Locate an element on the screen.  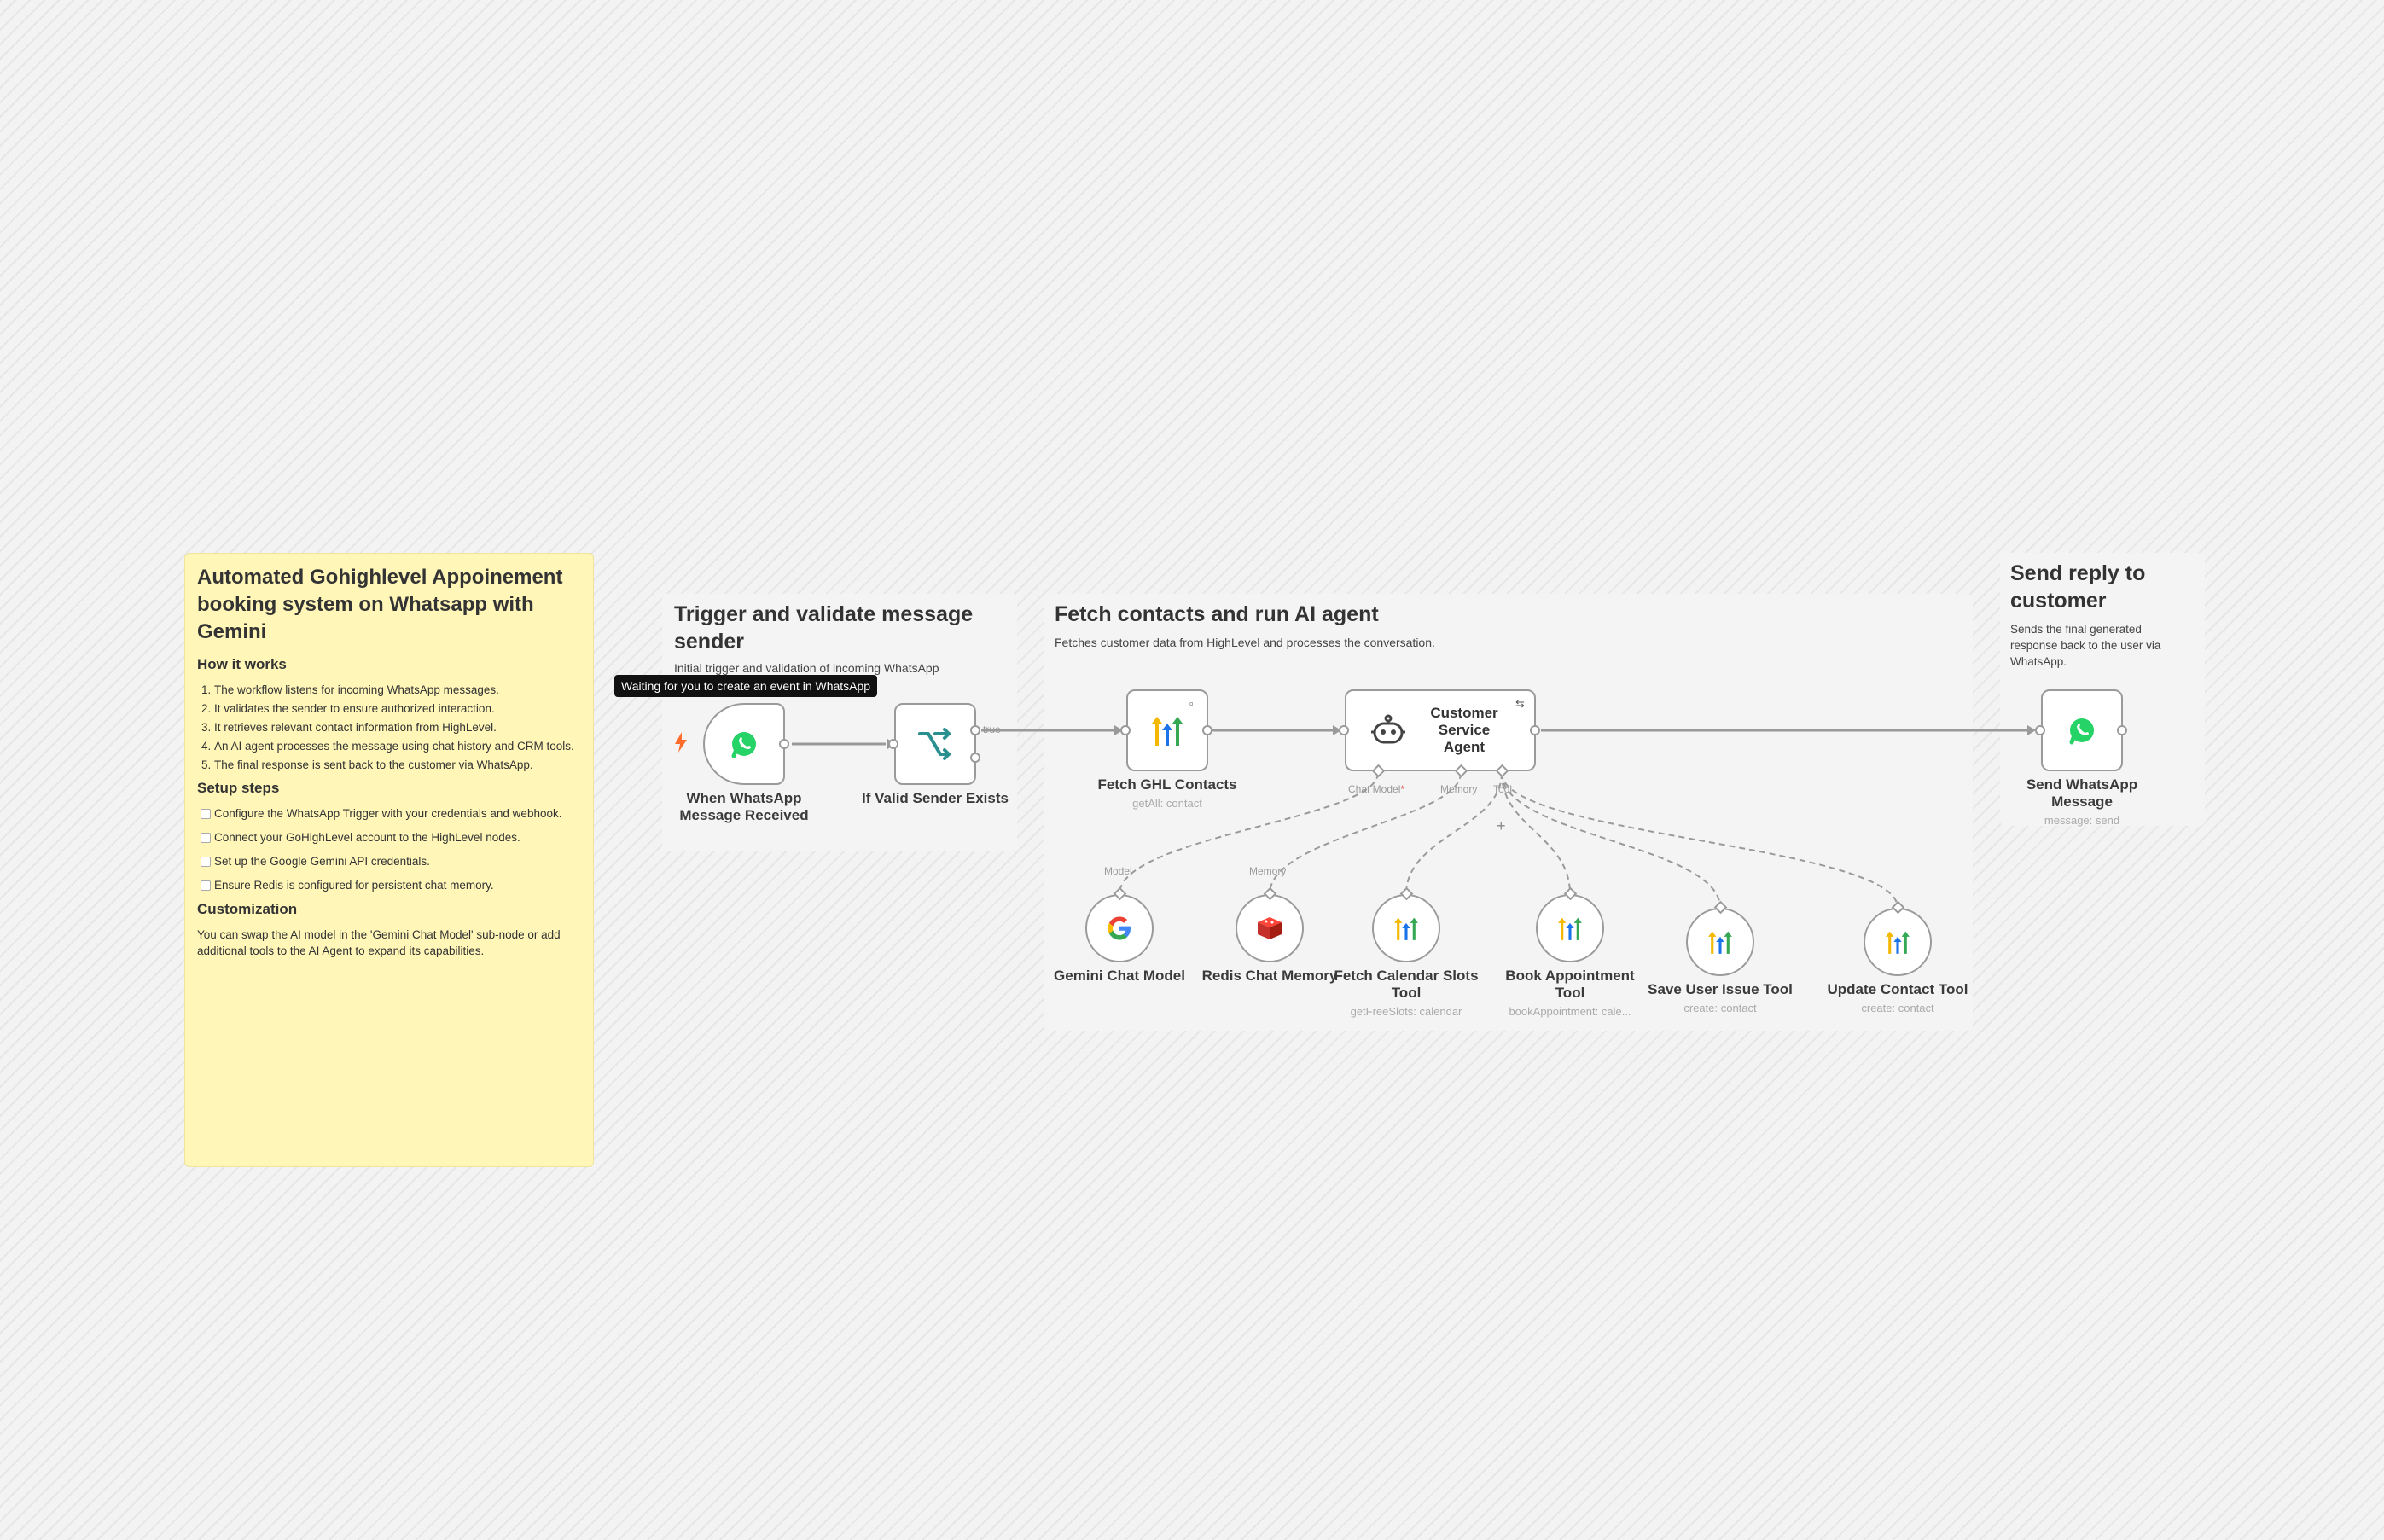
true-output-port is located at coordinates (975, 730).